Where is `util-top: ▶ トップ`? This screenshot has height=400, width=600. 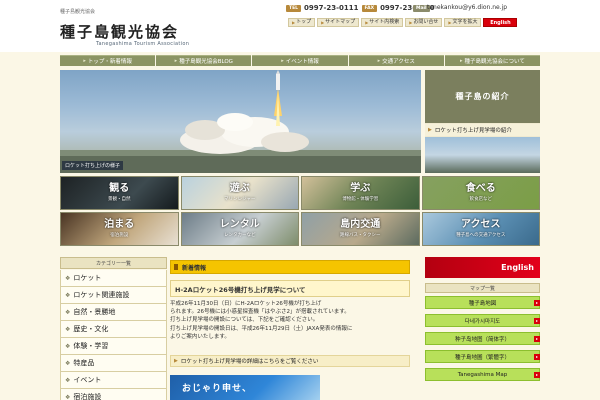
util-top: ▶ トップ is located at coordinates (302, 22).